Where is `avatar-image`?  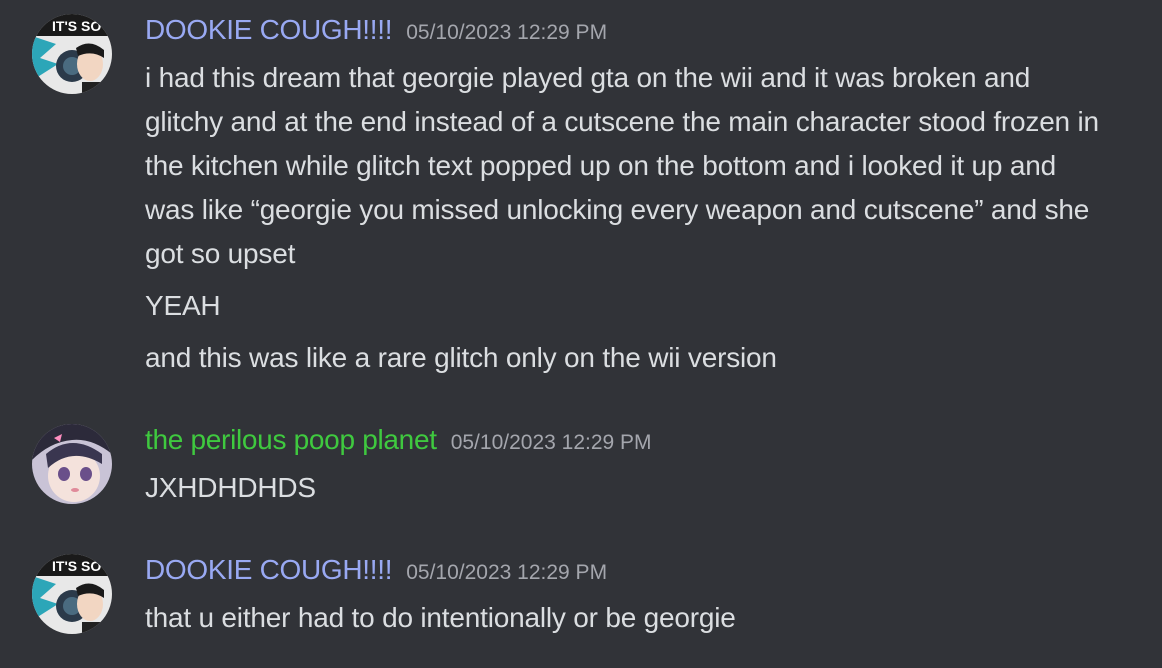
avatar-image is located at coordinates (72, 464).